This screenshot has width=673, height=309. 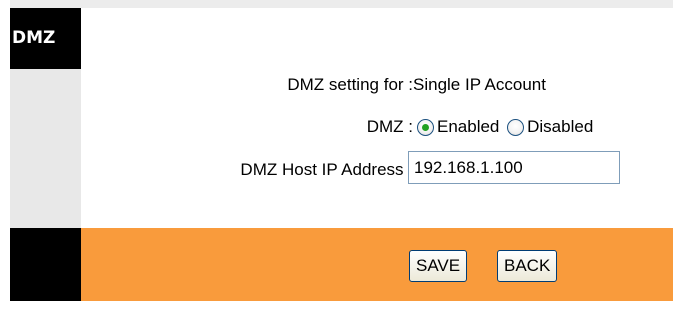 I want to click on dmz-disabled-option: Disabled, so click(x=551, y=127).